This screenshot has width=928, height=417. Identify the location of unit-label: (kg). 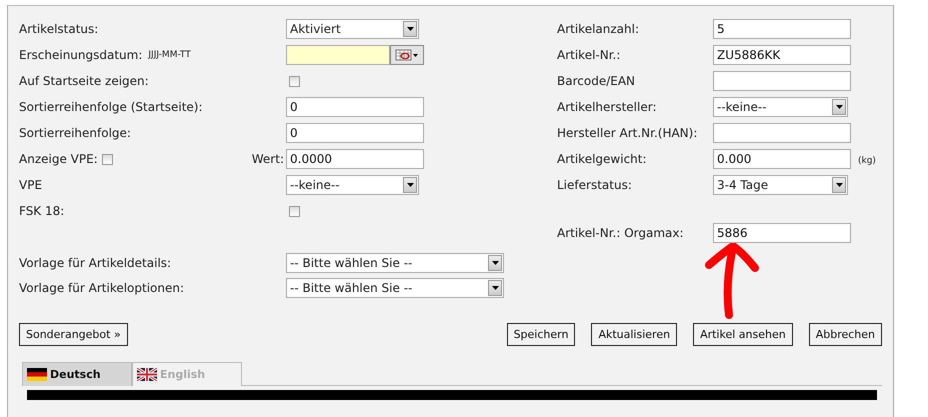
(867, 161).